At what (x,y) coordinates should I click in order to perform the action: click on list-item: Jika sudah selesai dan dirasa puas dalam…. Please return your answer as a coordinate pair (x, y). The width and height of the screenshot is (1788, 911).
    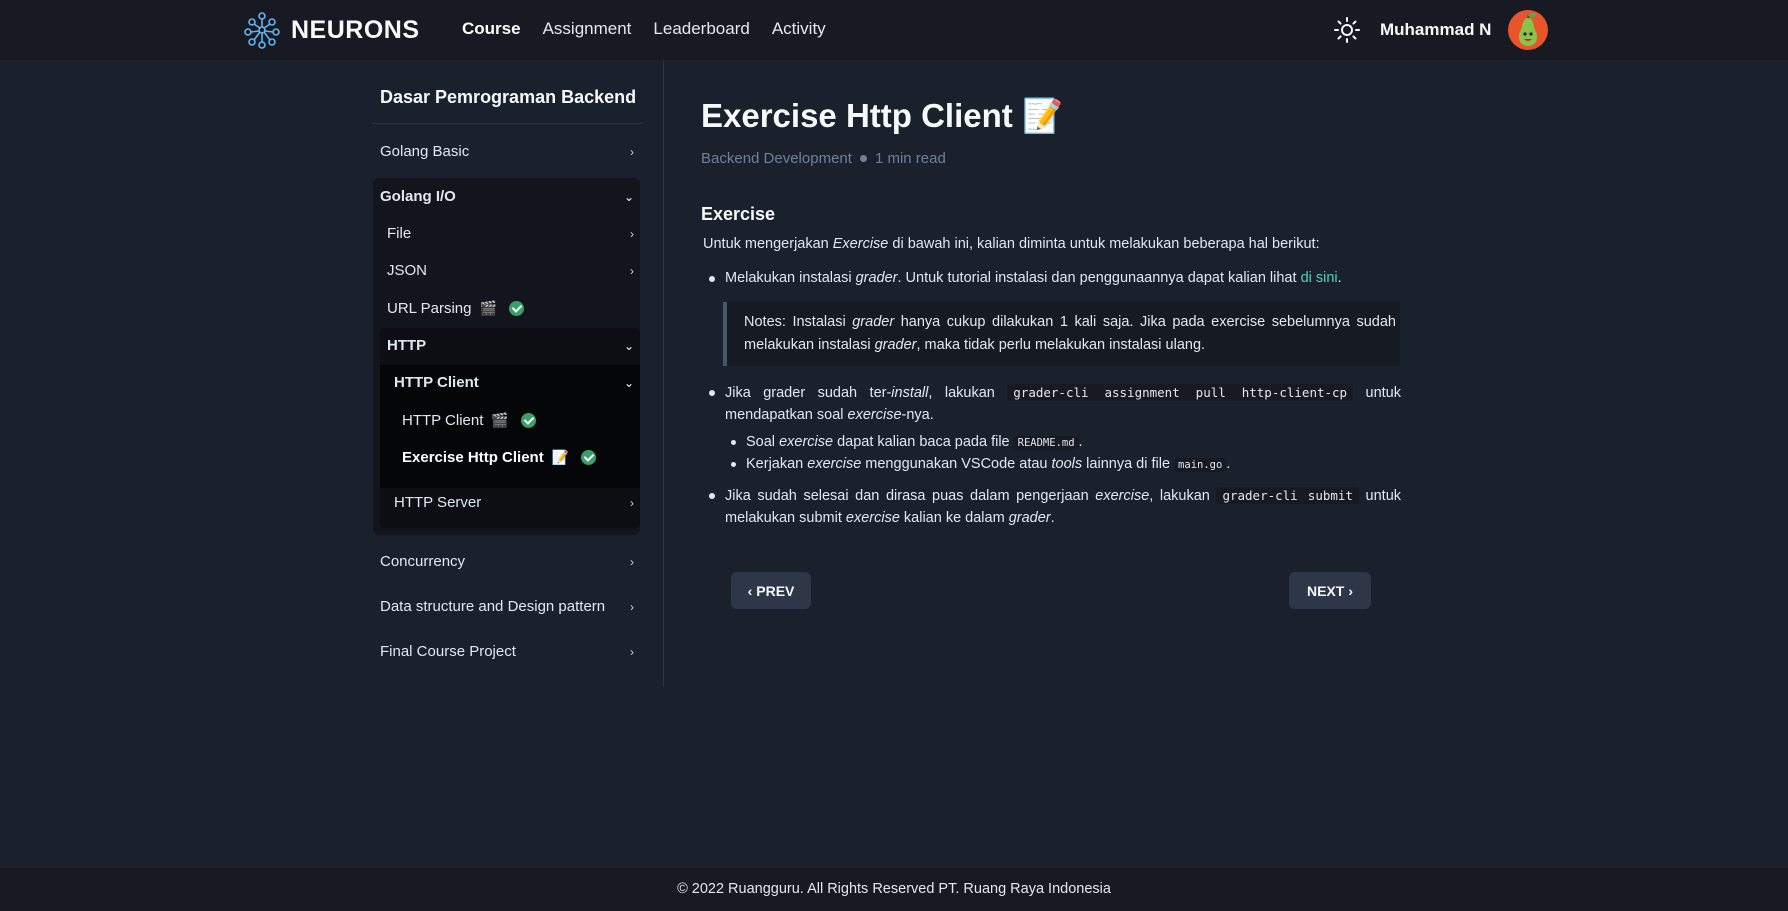
    Looking at the image, I should click on (1063, 496).